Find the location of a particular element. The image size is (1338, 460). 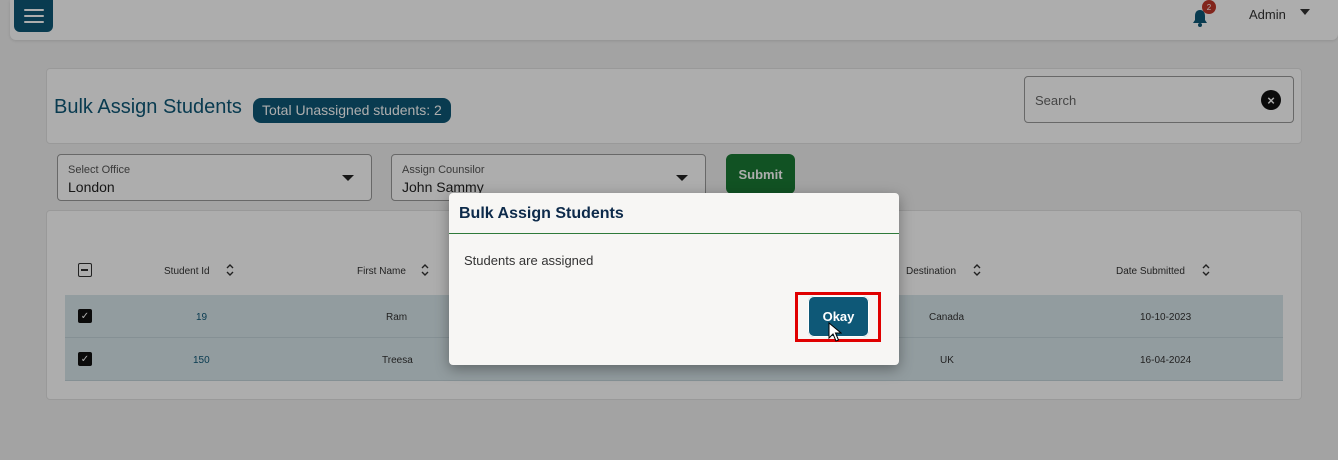

dialog-message: Students are assigned is located at coordinates (529, 260).